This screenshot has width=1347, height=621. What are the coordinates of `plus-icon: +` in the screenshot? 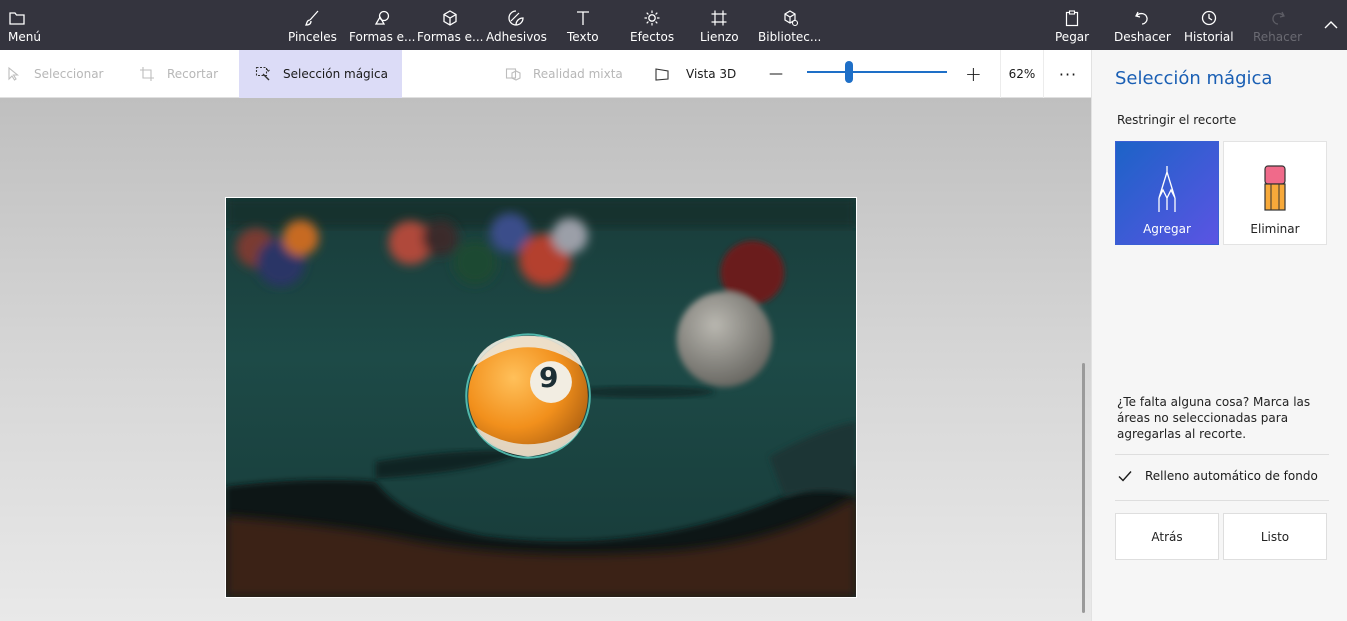 It's located at (973, 74).